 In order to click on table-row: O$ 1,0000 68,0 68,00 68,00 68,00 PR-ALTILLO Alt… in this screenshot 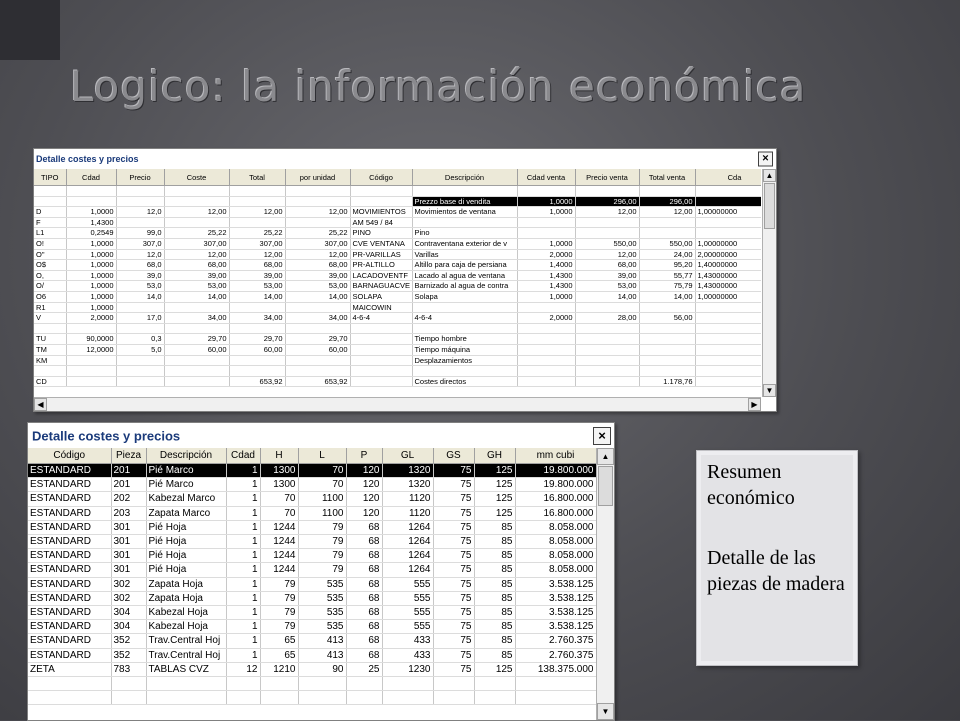, I will do `click(397, 265)`.